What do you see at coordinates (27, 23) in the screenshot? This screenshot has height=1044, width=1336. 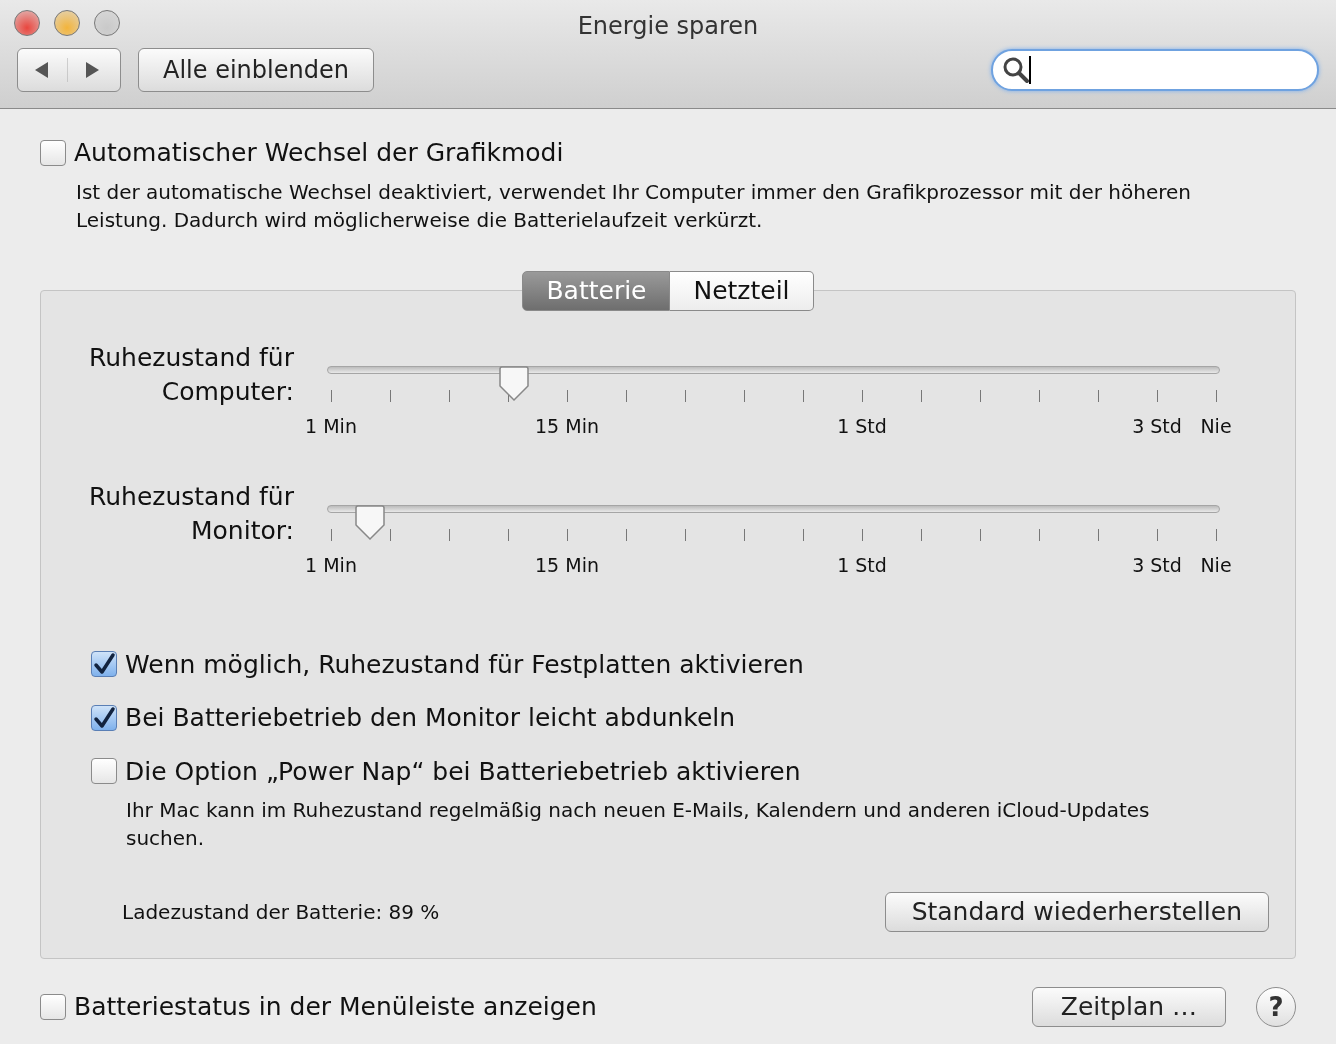 I see `close-button` at bounding box center [27, 23].